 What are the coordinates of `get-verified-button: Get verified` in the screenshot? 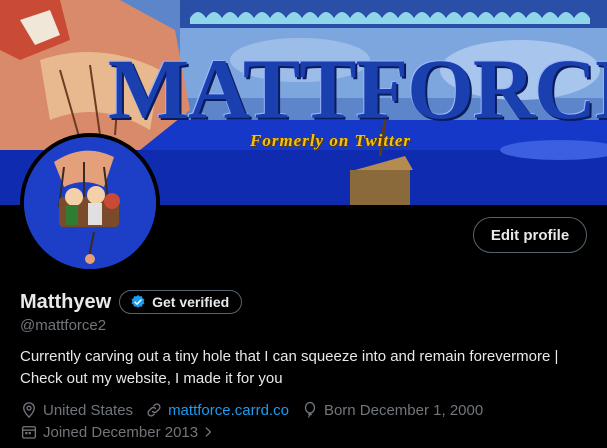 It's located at (181, 302).